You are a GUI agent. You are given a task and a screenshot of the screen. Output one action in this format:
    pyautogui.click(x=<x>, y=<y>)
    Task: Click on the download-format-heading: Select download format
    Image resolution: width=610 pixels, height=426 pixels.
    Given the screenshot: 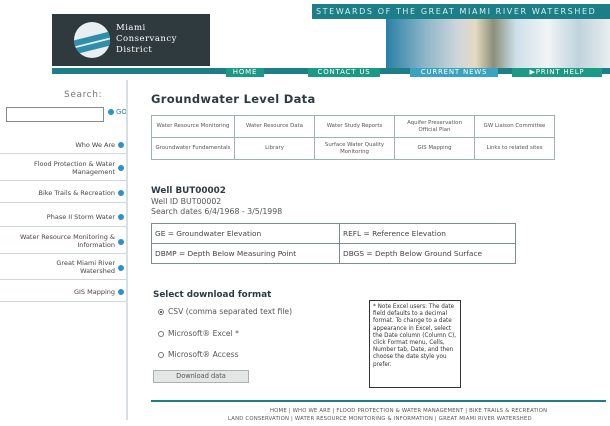 What is the action you would take?
    pyautogui.click(x=212, y=295)
    